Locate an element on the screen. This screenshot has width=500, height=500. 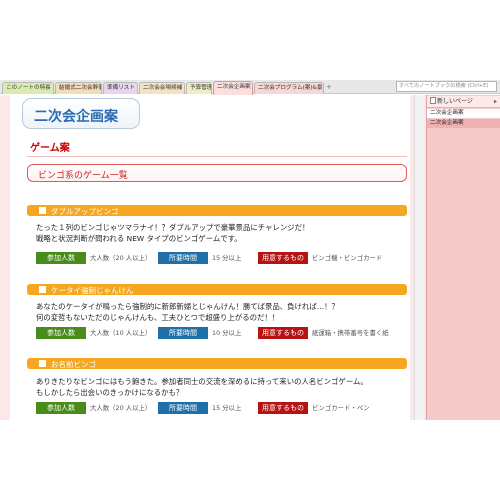
game-description-line: 戦略と状況判断が問われる NEW タイプのビンゴゲームです。 is located at coordinates (139, 238).